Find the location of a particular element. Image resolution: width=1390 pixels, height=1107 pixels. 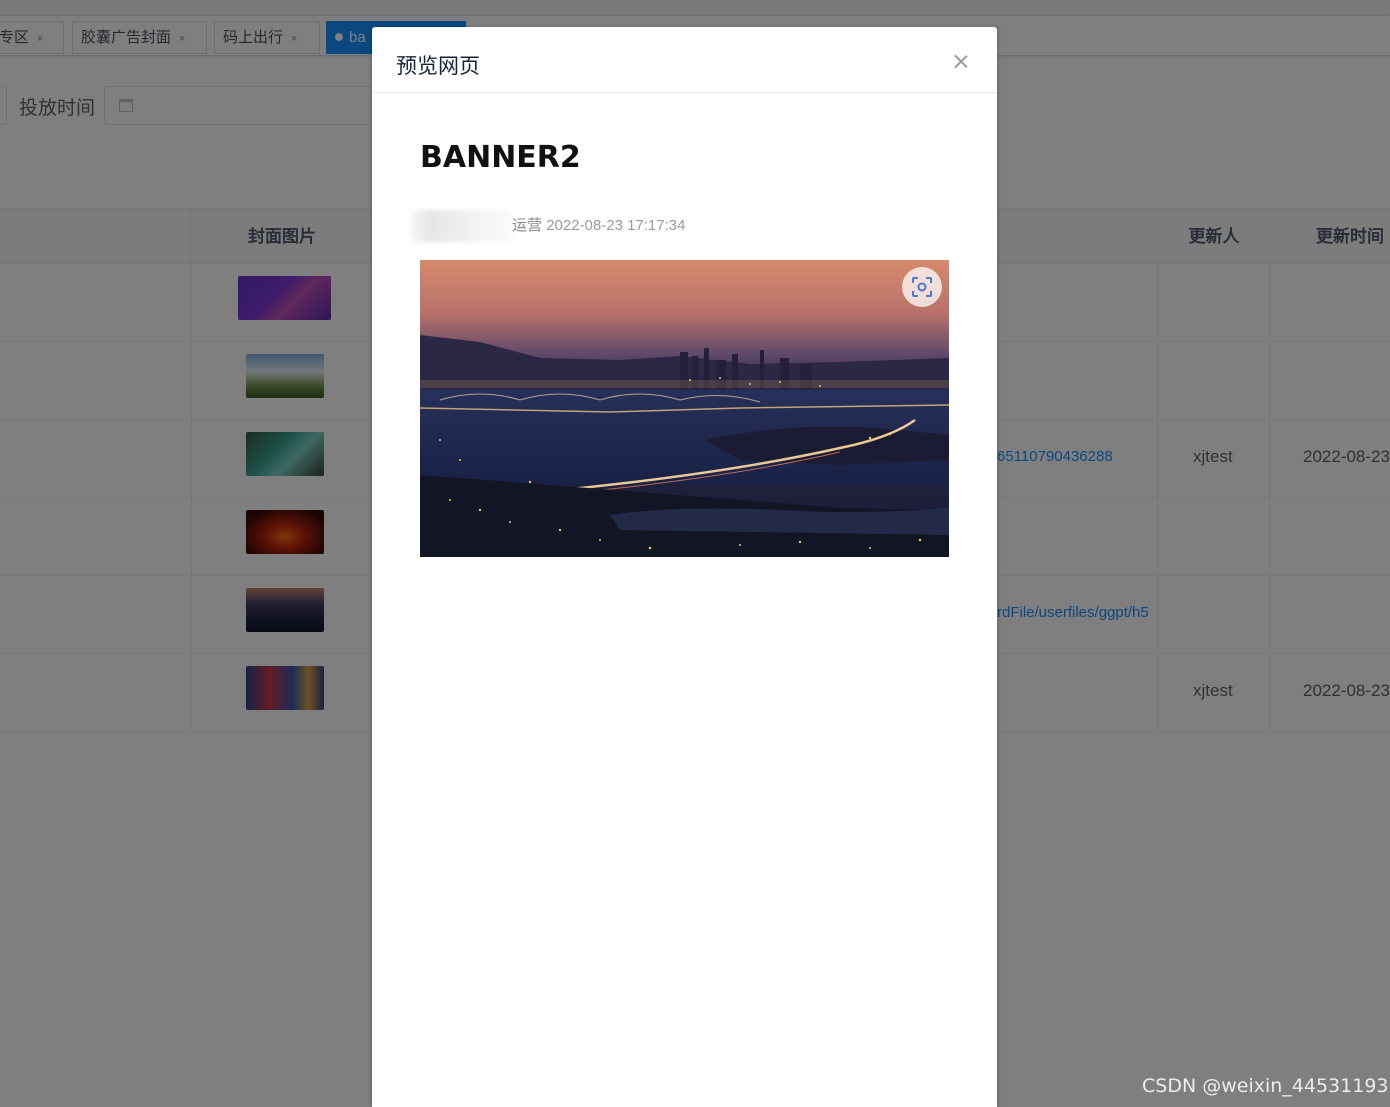

scan-button is located at coordinates (922, 287).